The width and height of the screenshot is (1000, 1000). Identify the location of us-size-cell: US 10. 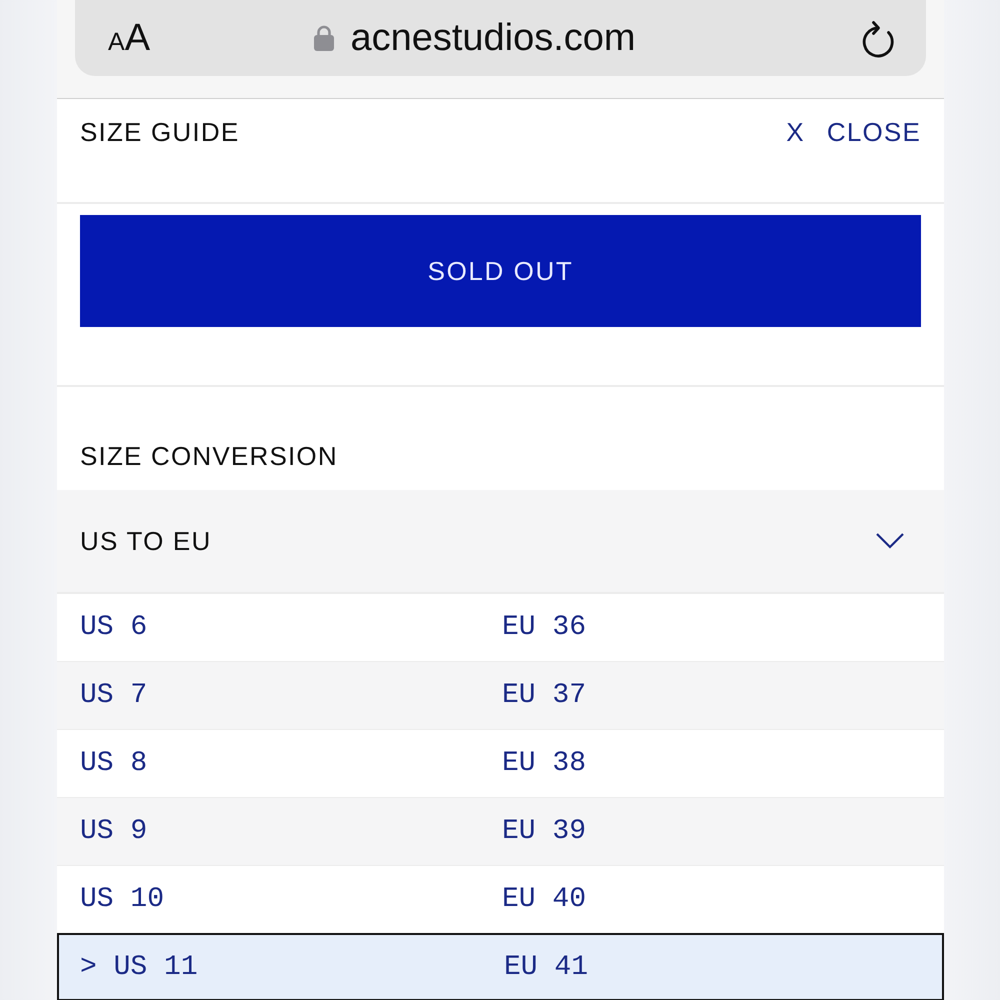
(122, 899).